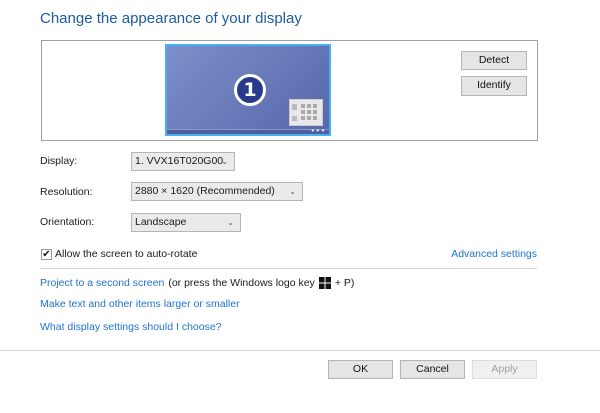 This screenshot has height=413, width=600. I want to click on project-hint: (or press the Windows logo key, so click(241, 283).